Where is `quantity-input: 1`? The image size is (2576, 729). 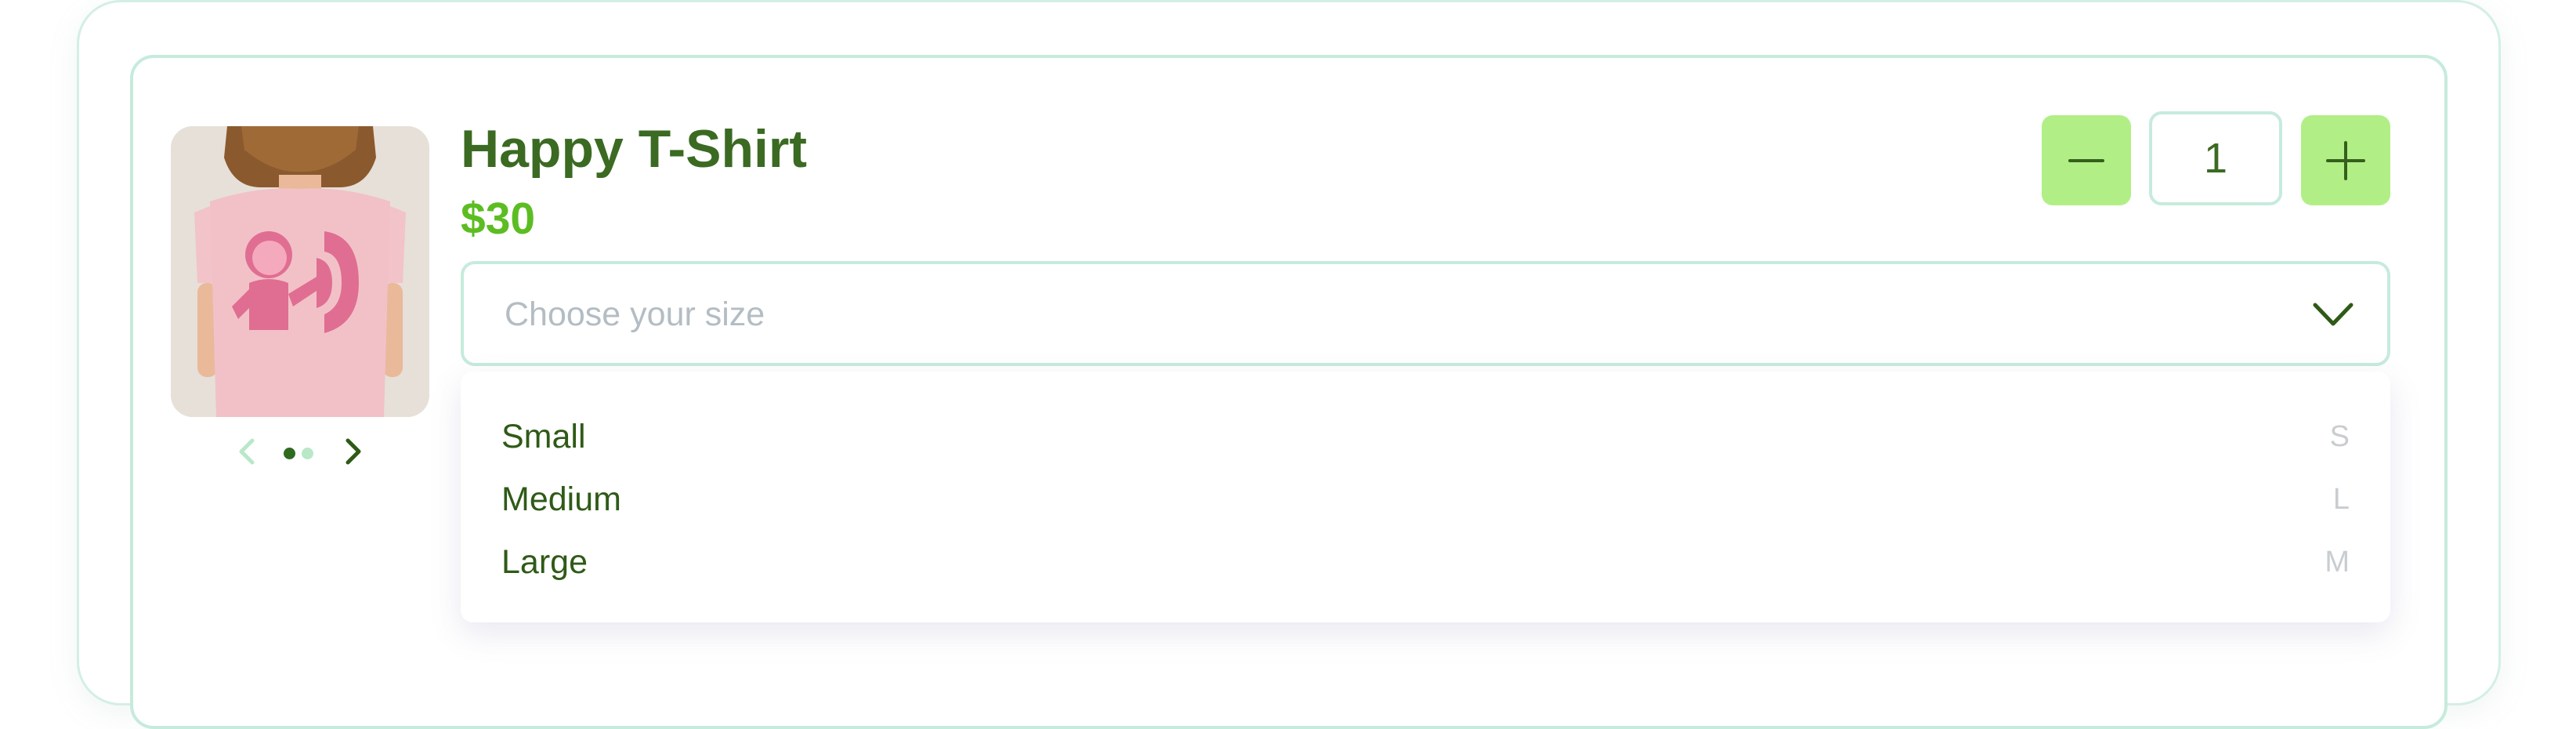
quantity-input: 1 is located at coordinates (2215, 158).